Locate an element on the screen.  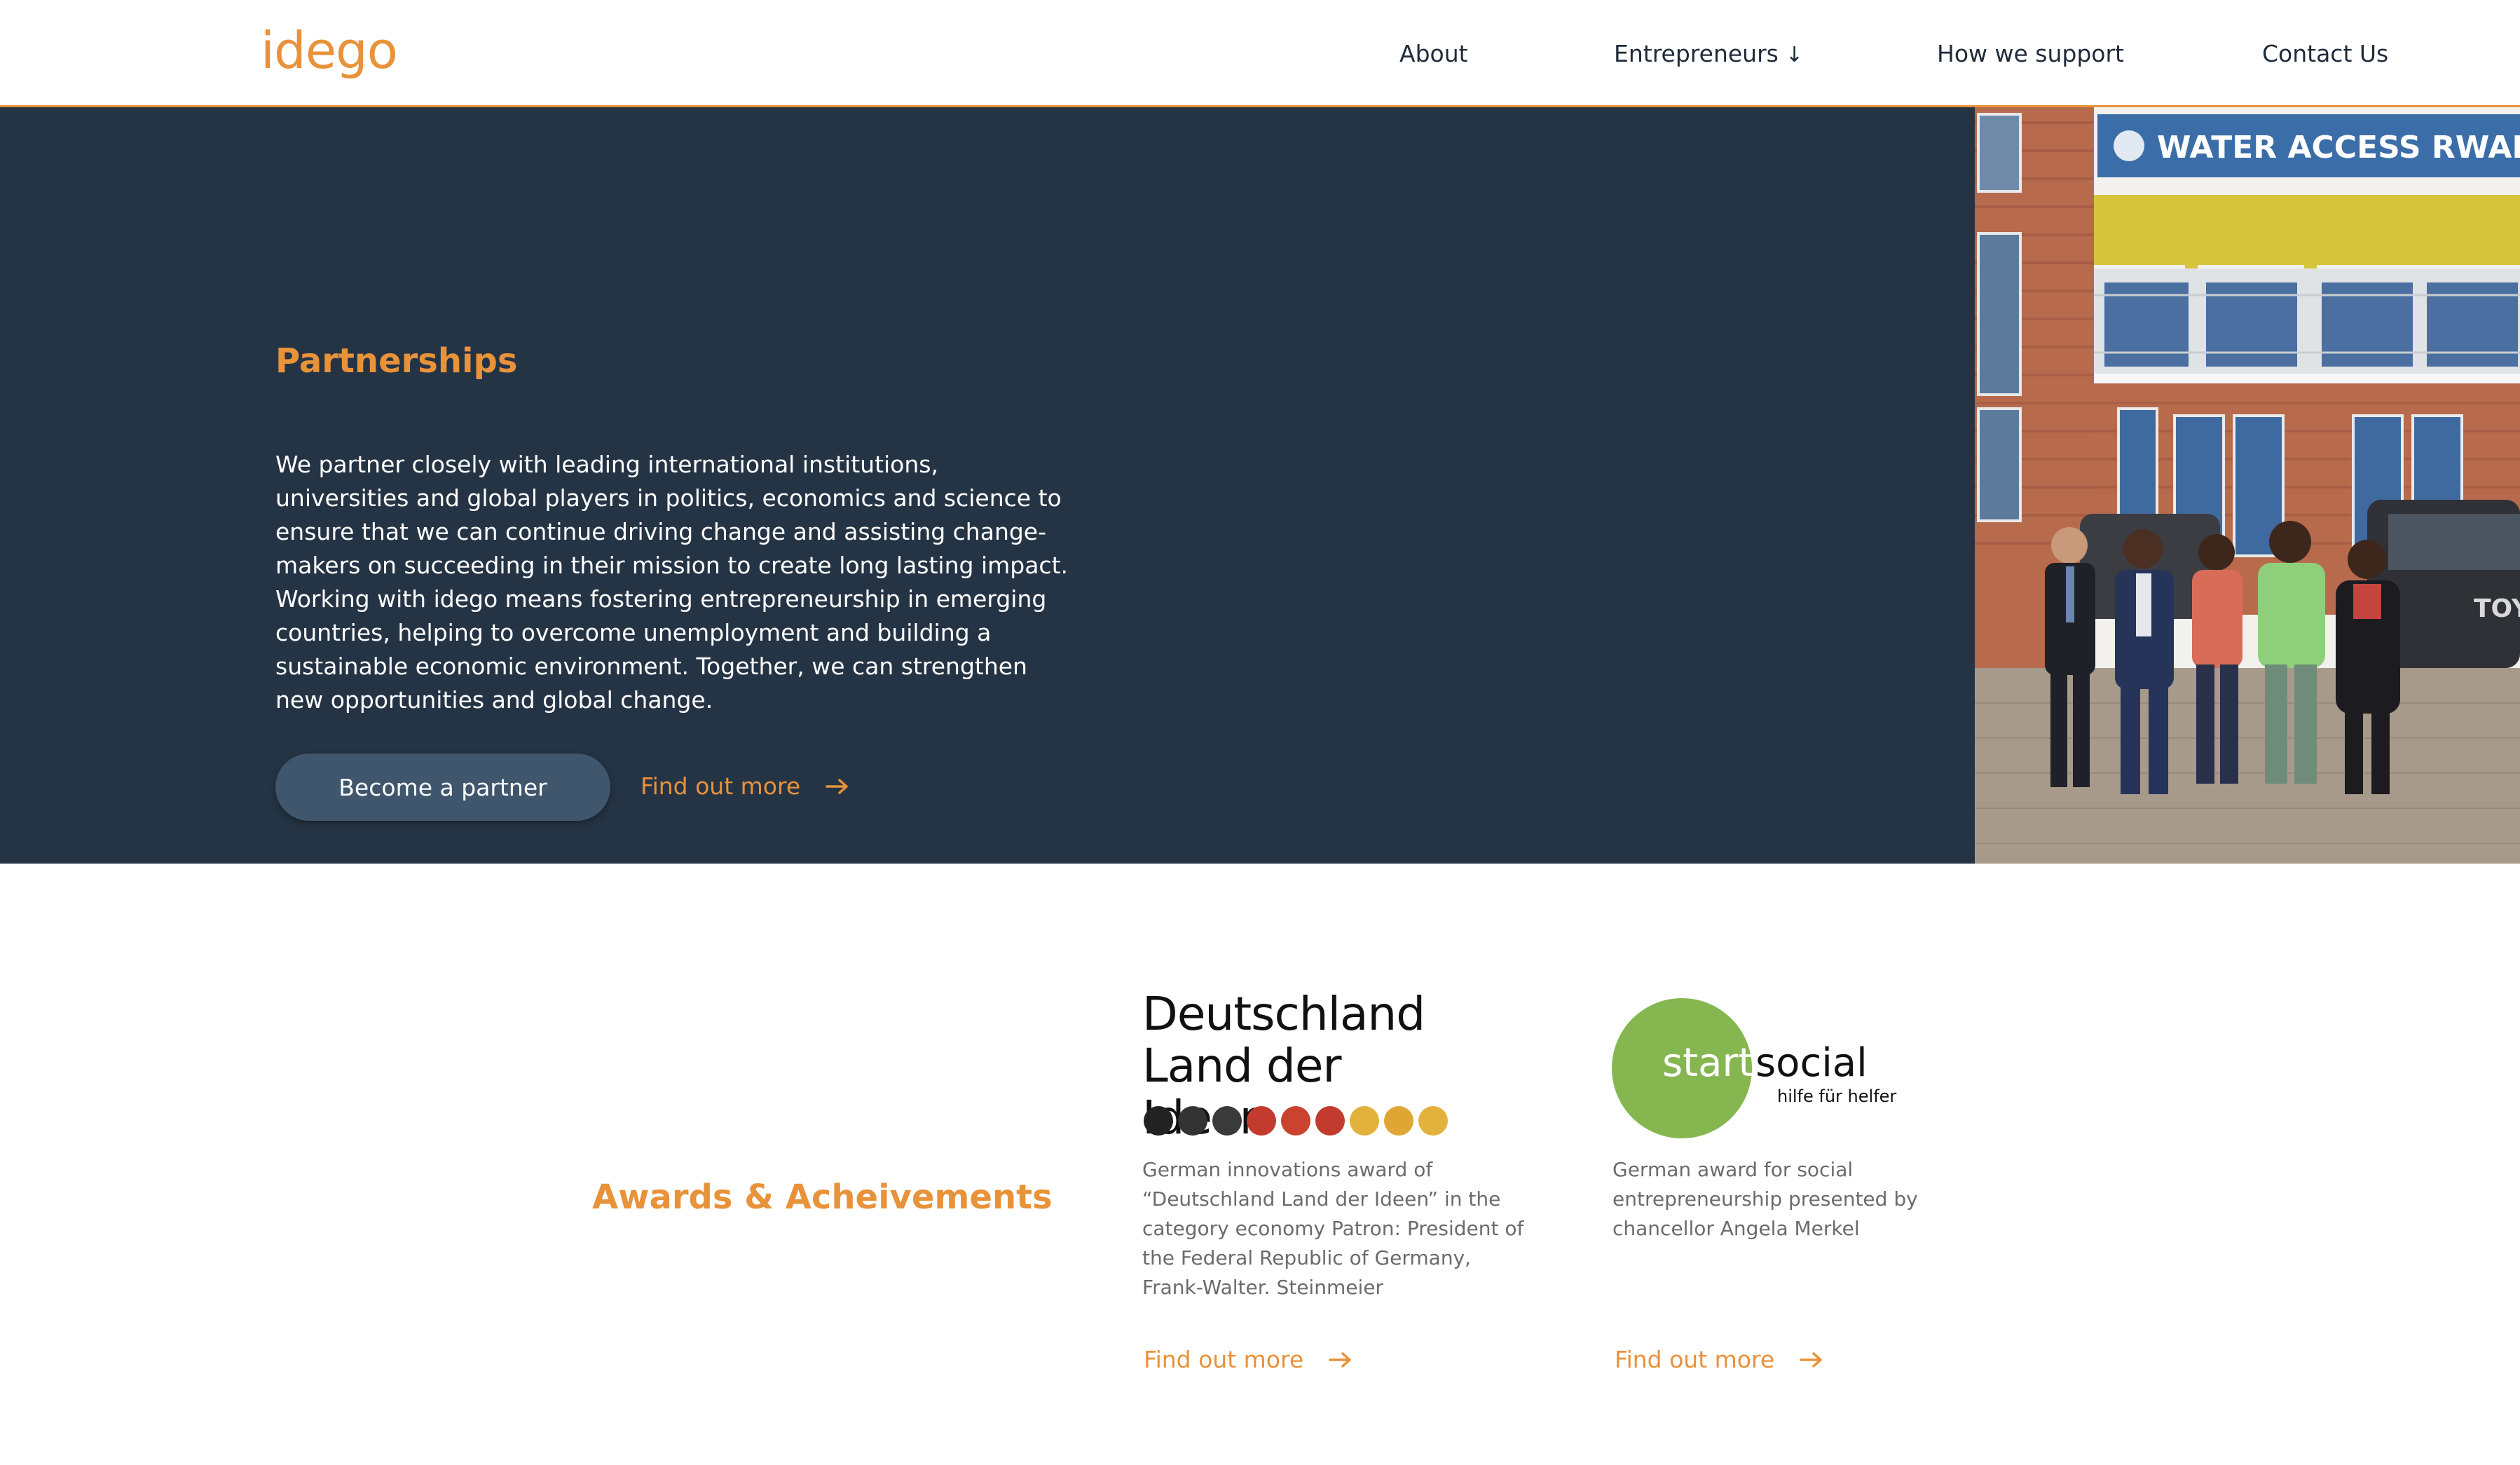
nav-contact-us: Contact Us is located at coordinates (2325, 53).